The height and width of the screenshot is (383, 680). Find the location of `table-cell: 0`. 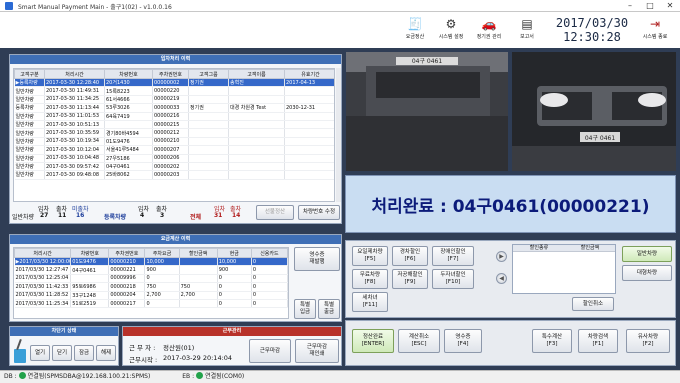

table-cell: 0 is located at coordinates (234, 295).